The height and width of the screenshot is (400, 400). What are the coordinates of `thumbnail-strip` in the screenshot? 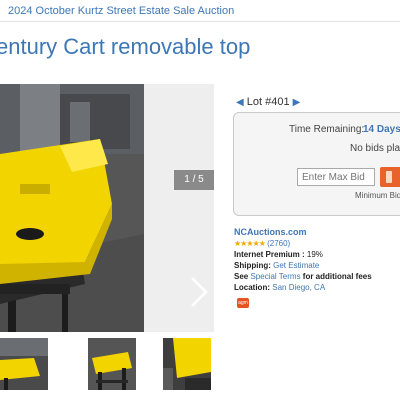 It's located at (115, 366).